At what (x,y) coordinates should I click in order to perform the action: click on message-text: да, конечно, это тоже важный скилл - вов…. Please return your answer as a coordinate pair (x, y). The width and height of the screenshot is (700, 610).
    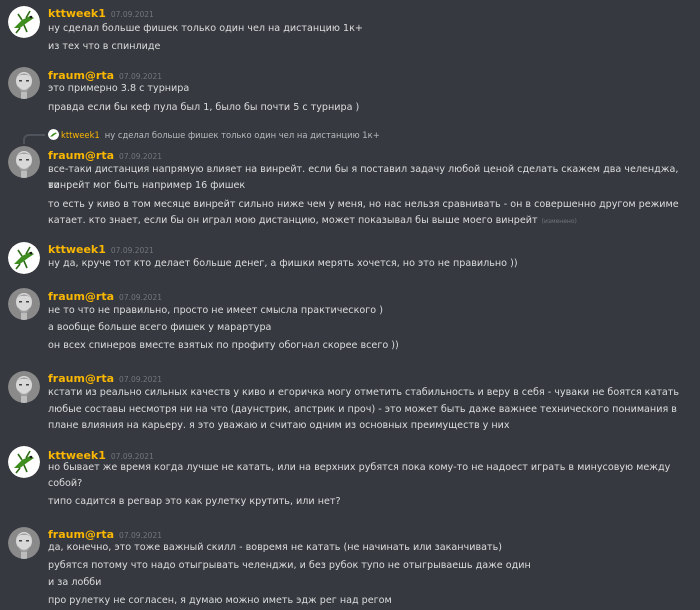
    Looking at the image, I should click on (275, 547).